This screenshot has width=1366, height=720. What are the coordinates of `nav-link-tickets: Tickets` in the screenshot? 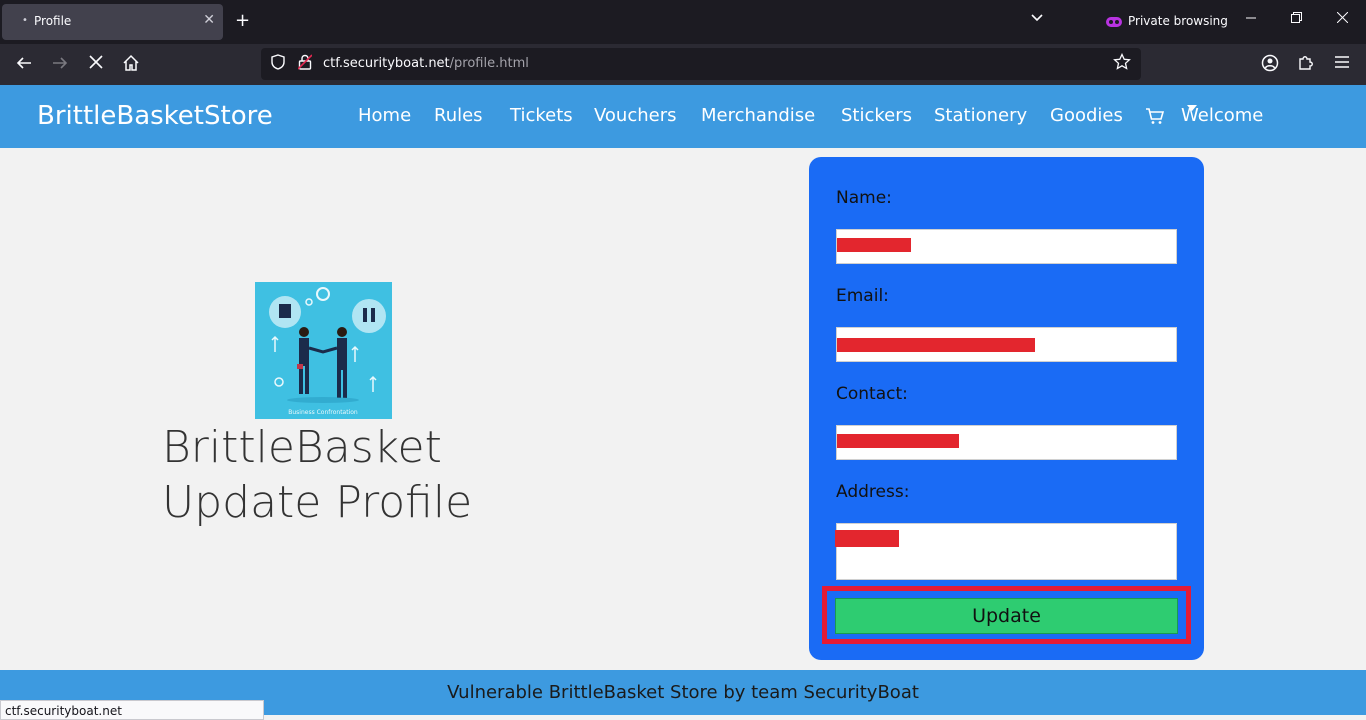 It's located at (541, 115).